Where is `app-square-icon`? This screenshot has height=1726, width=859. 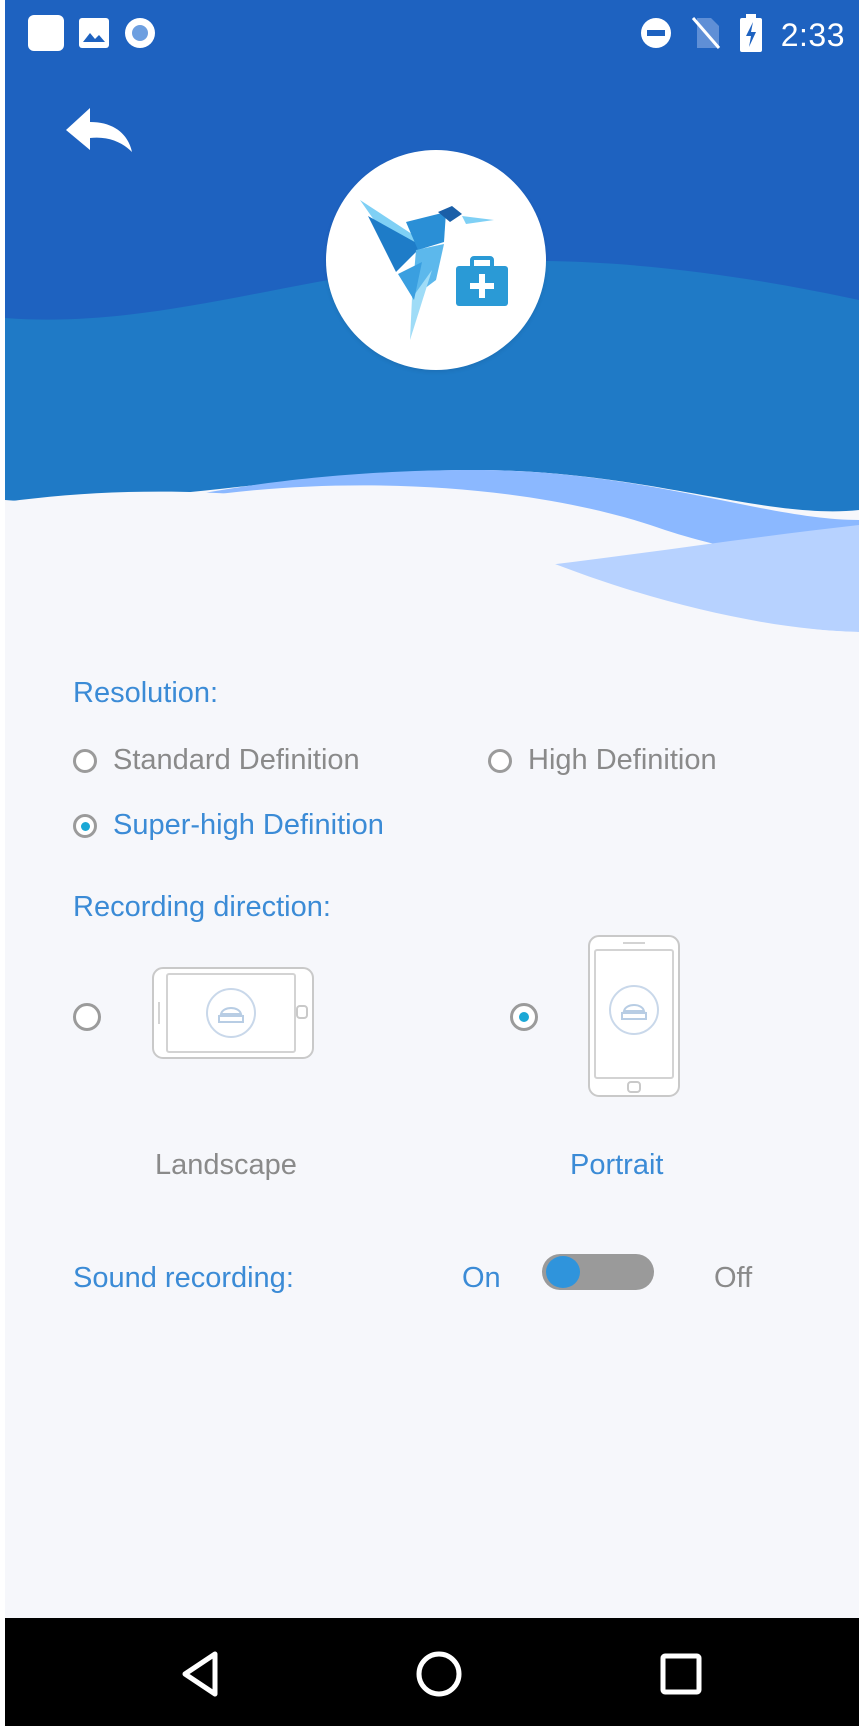 app-square-icon is located at coordinates (46, 35).